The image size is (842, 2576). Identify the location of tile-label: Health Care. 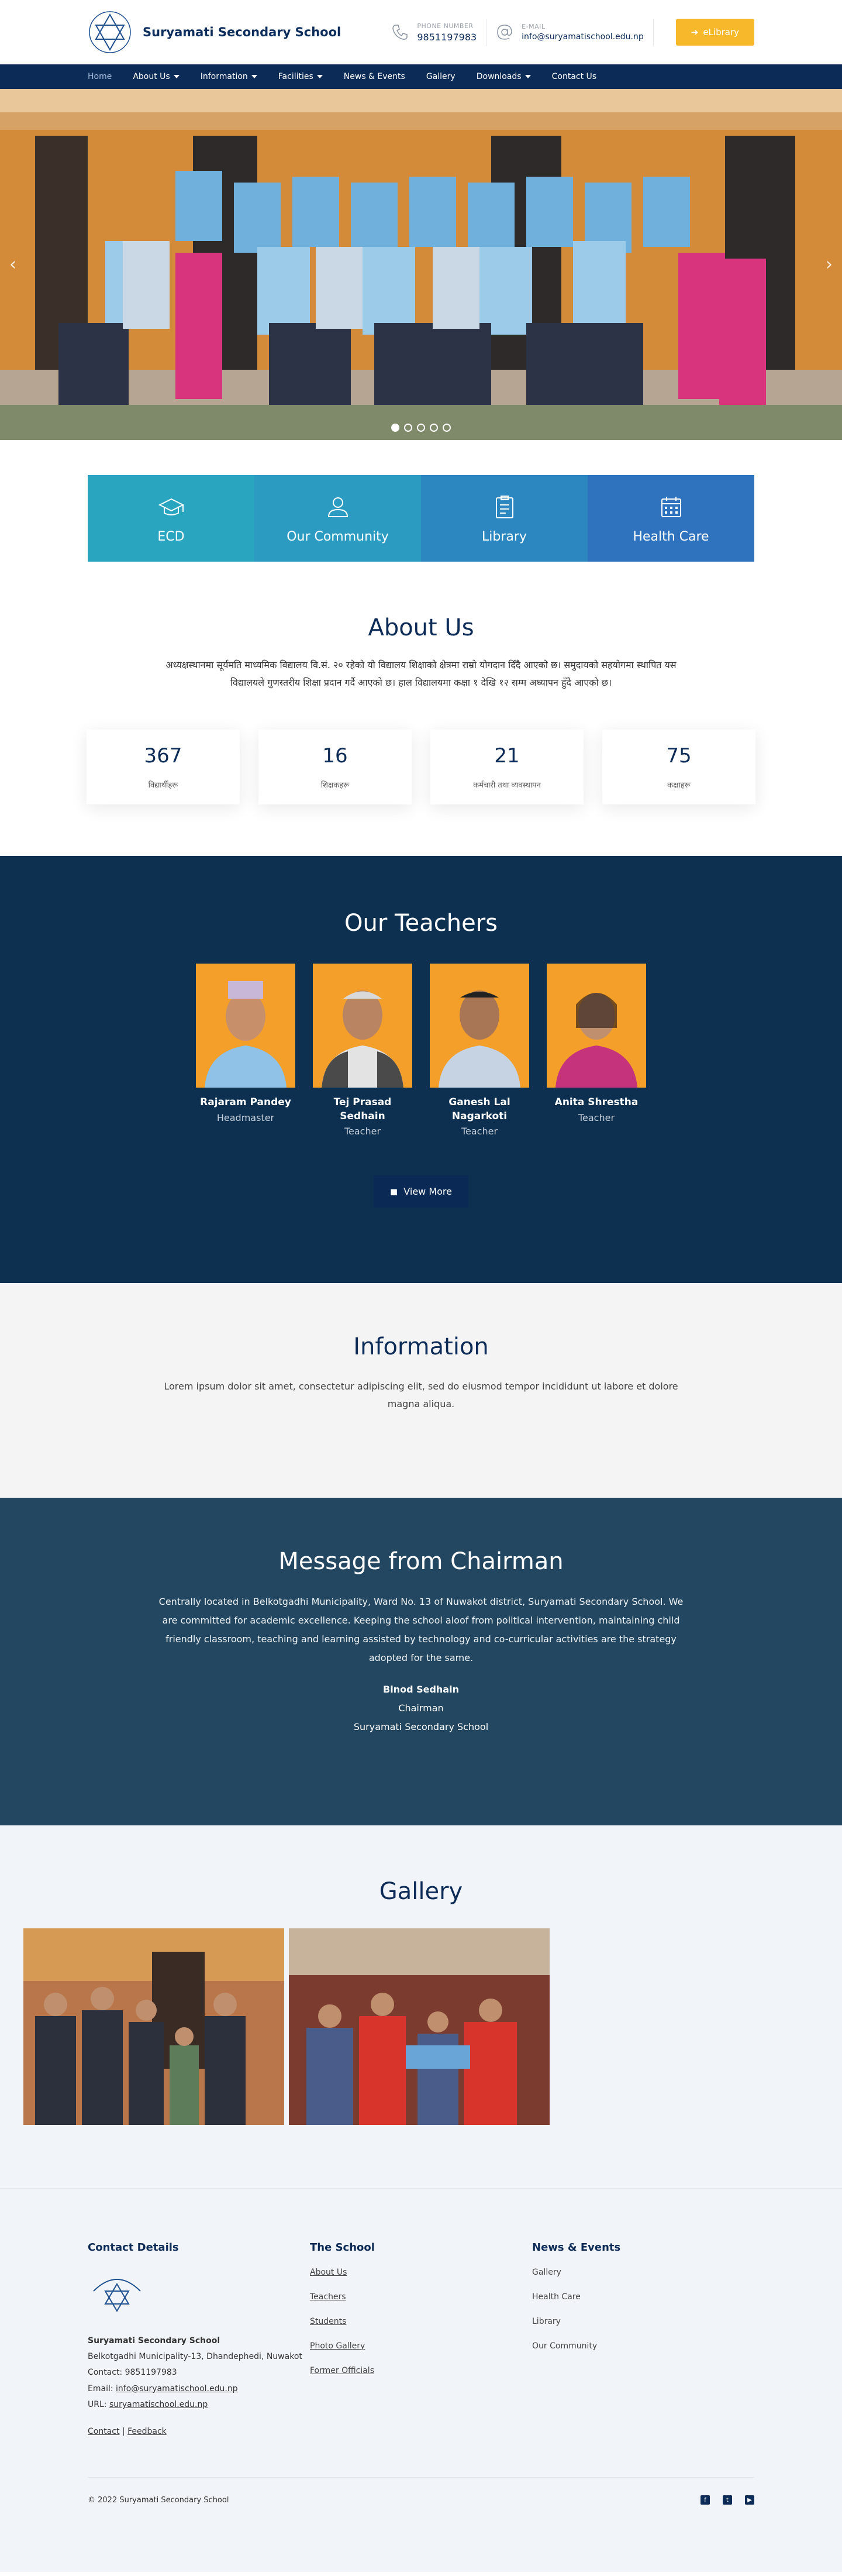
(671, 536).